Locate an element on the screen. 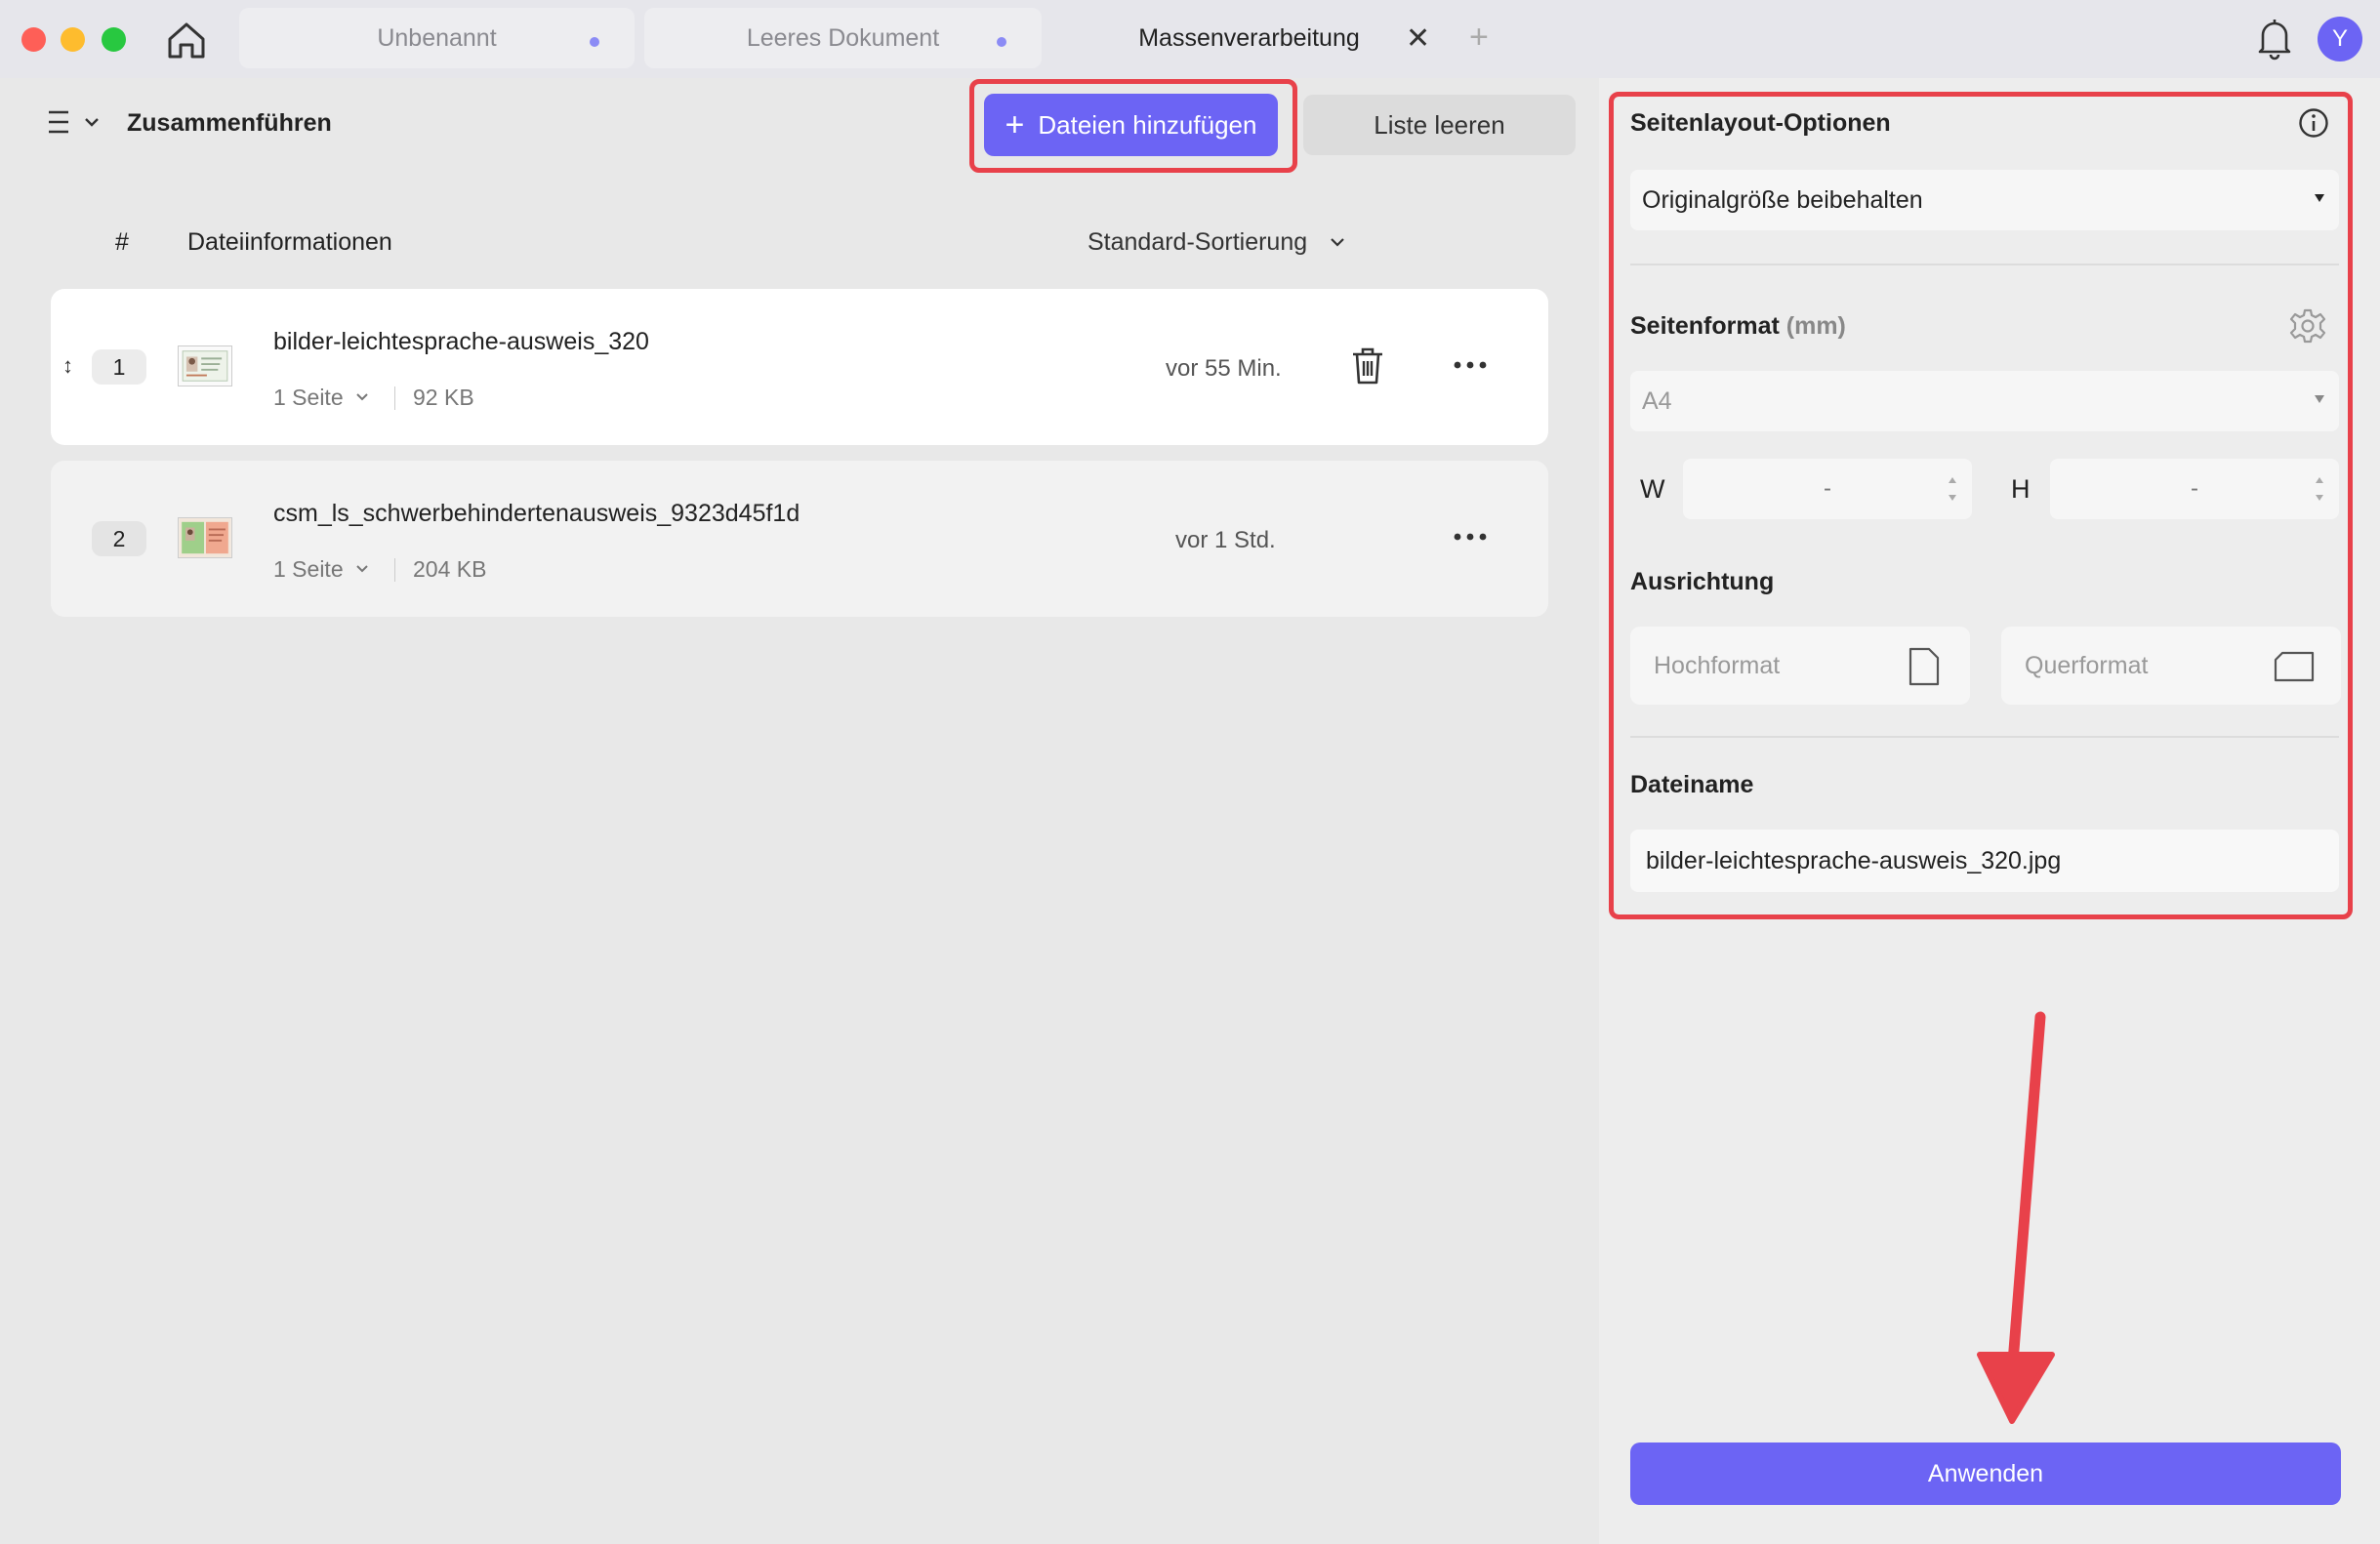 This screenshot has height=1544, width=2380. width-value: - is located at coordinates (1827, 489).